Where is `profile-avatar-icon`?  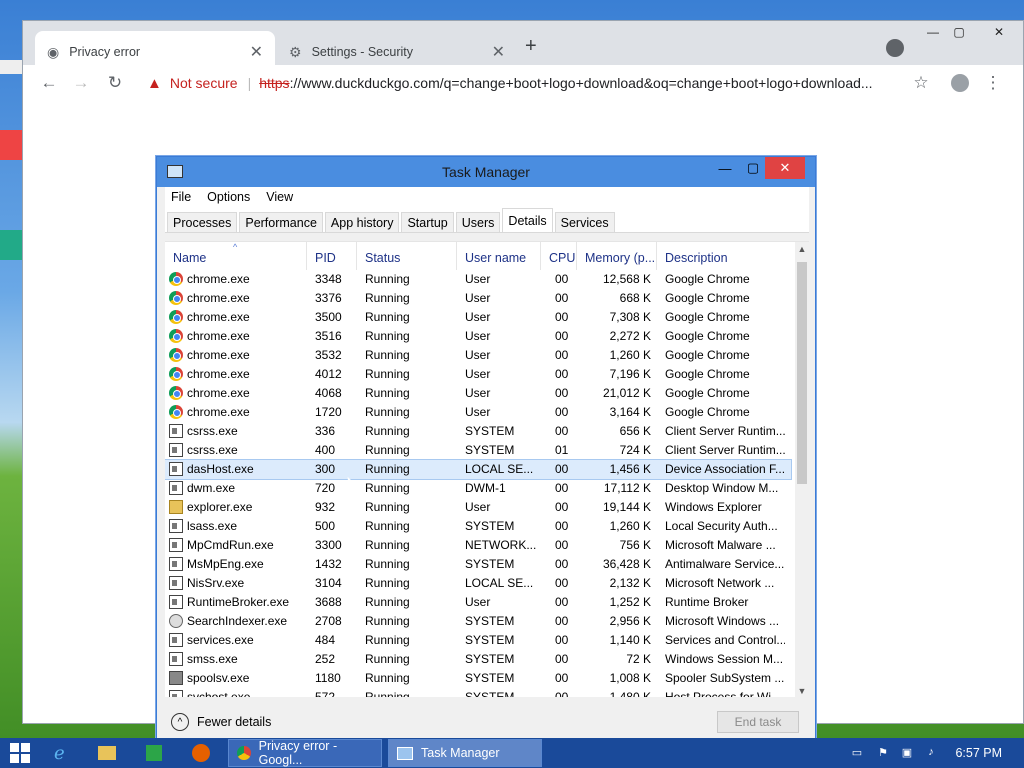 profile-avatar-icon is located at coordinates (960, 83).